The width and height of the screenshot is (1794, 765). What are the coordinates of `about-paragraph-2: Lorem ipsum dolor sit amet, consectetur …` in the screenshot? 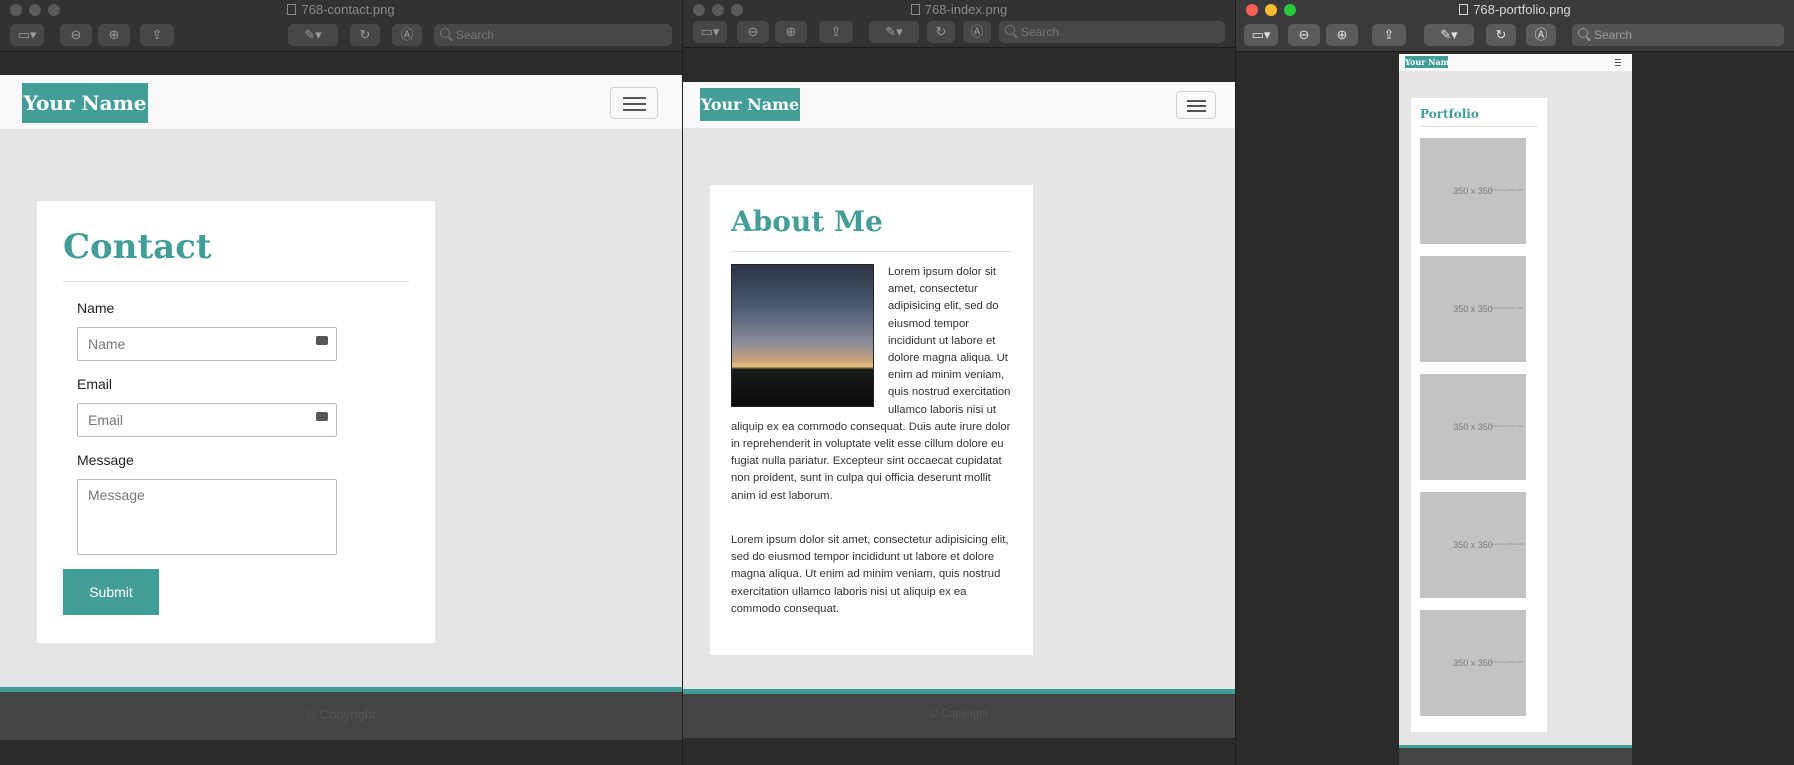 It's located at (870, 574).